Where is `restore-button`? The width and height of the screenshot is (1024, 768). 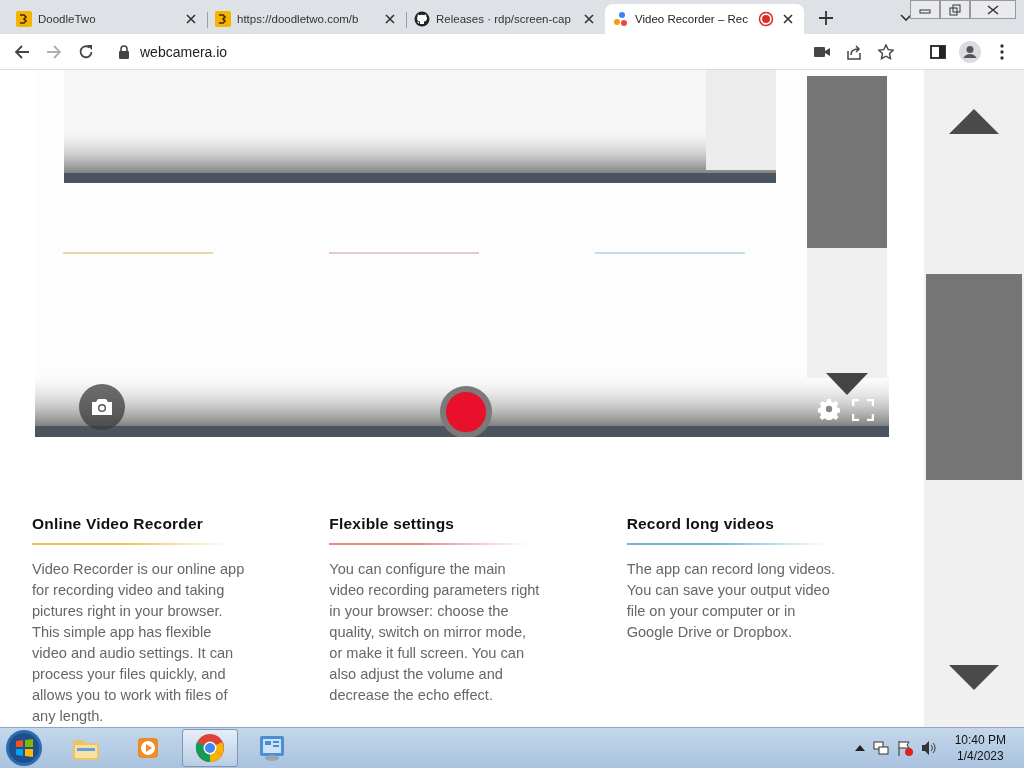 restore-button is located at coordinates (955, 9).